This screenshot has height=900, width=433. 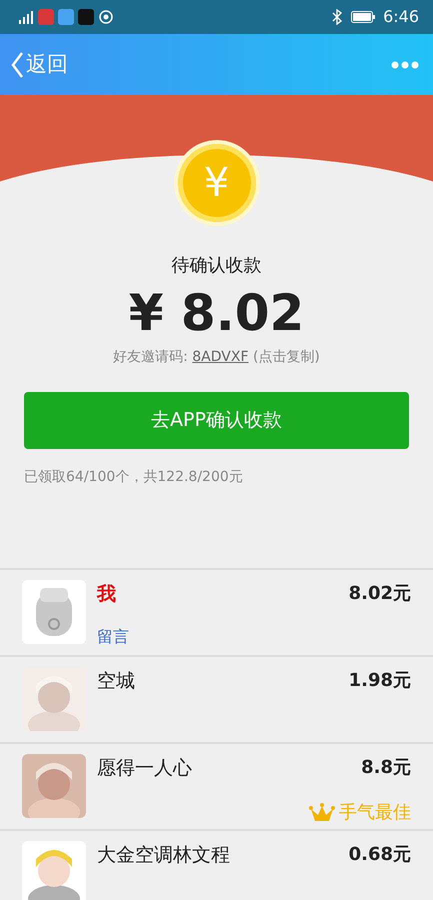 I want to click on more-icon, so click(x=405, y=65).